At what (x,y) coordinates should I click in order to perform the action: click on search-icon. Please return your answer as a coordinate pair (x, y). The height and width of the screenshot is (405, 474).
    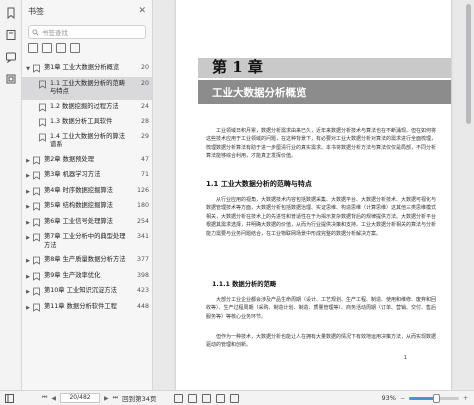
    Looking at the image, I should click on (35, 32).